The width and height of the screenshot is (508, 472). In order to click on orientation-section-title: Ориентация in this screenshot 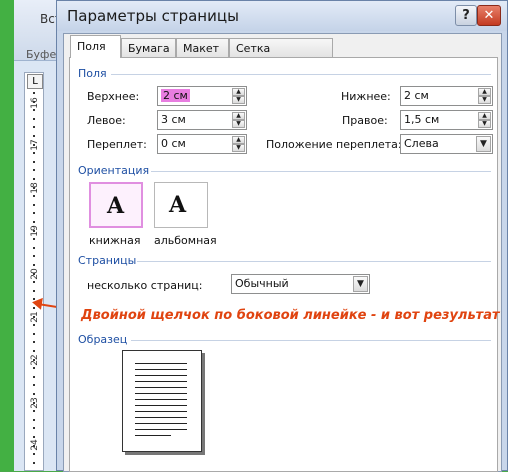, I will do `click(114, 170)`.